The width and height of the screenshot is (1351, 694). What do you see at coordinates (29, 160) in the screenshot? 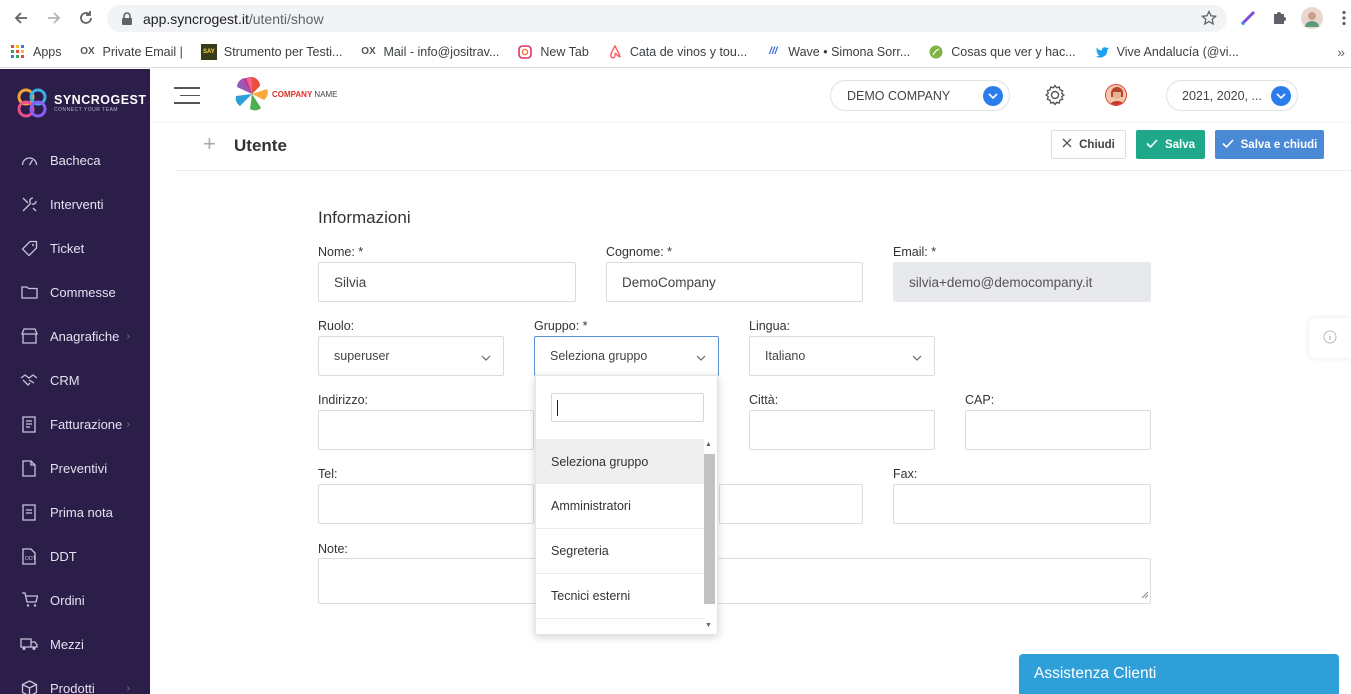
I see `dashboard-icon` at bounding box center [29, 160].